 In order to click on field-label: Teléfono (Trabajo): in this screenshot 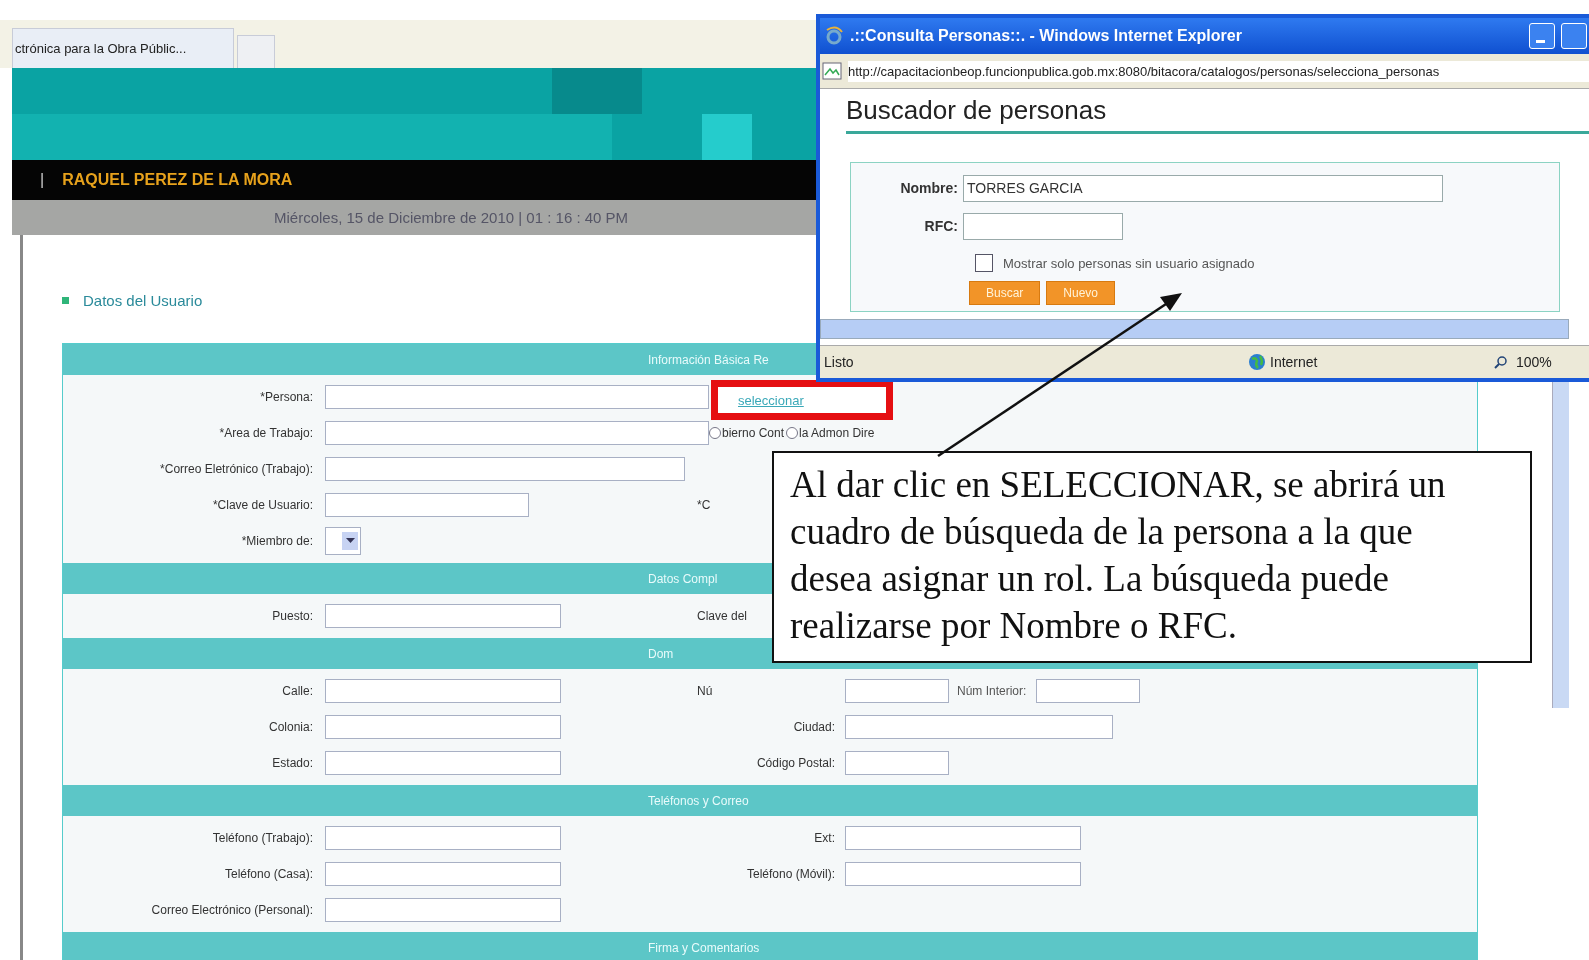, I will do `click(262, 838)`.